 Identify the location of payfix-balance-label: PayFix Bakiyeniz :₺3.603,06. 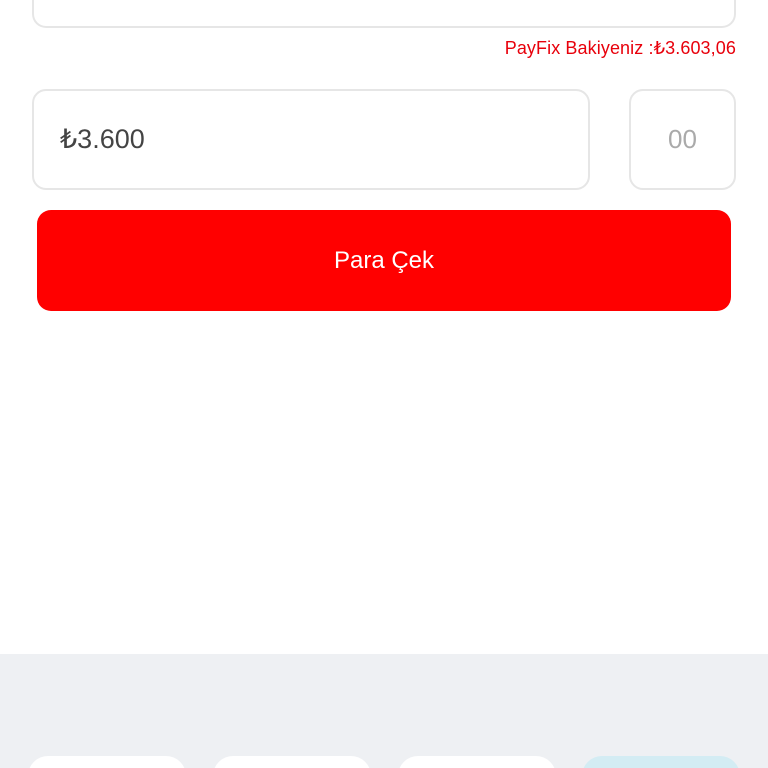
(620, 48).